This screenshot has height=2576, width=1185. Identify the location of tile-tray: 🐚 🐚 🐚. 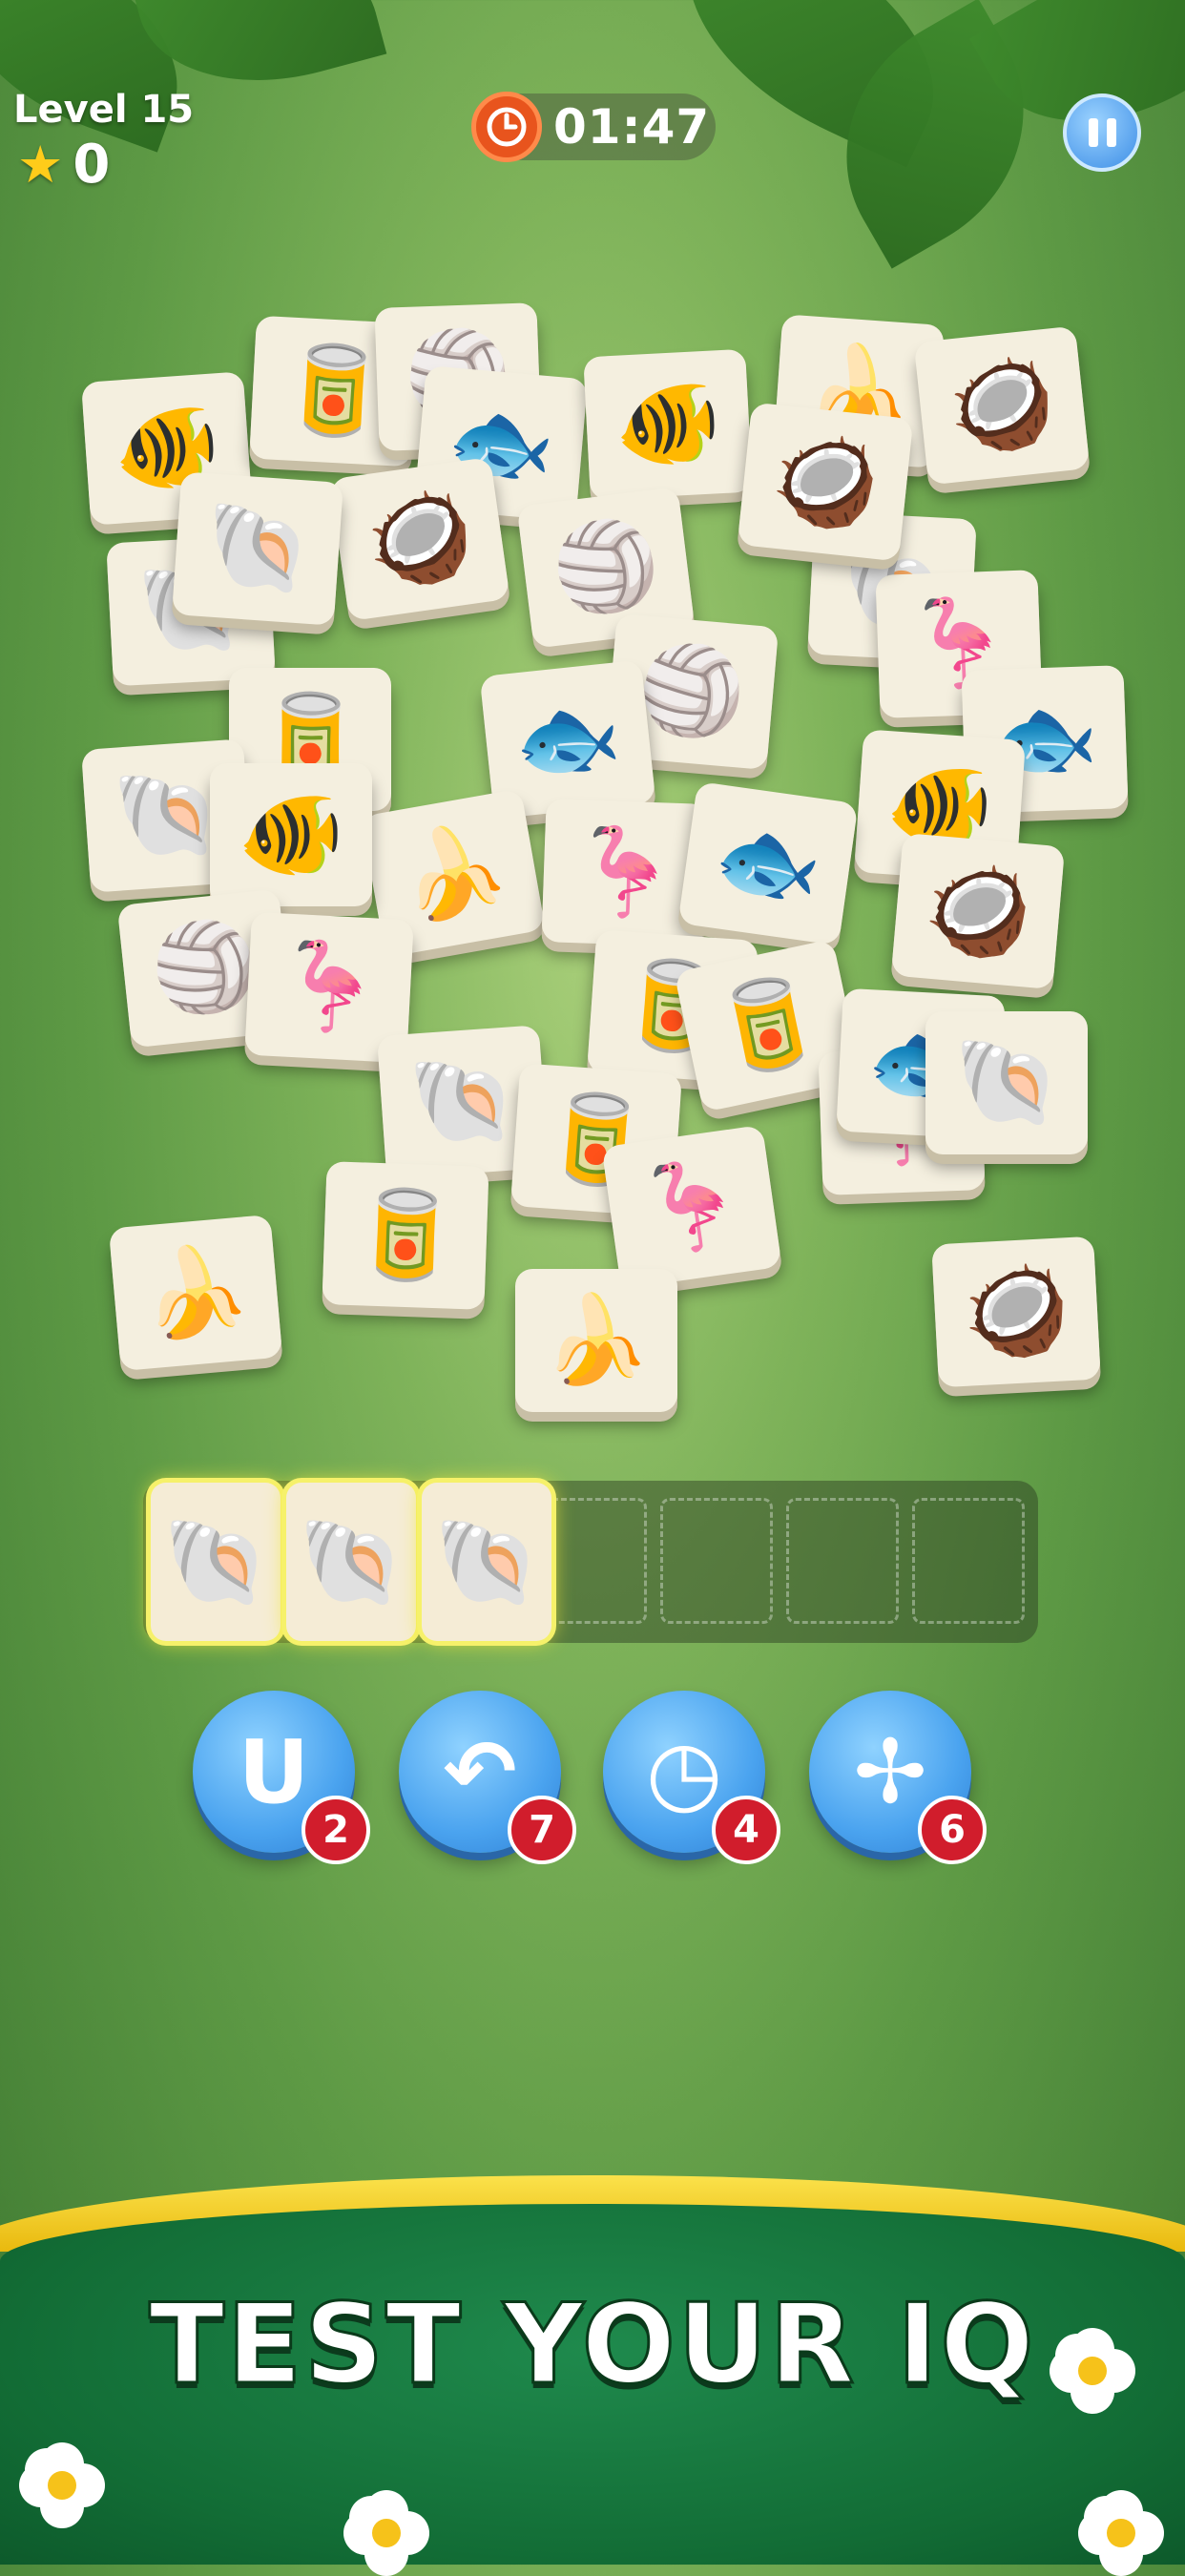
(590, 1562).